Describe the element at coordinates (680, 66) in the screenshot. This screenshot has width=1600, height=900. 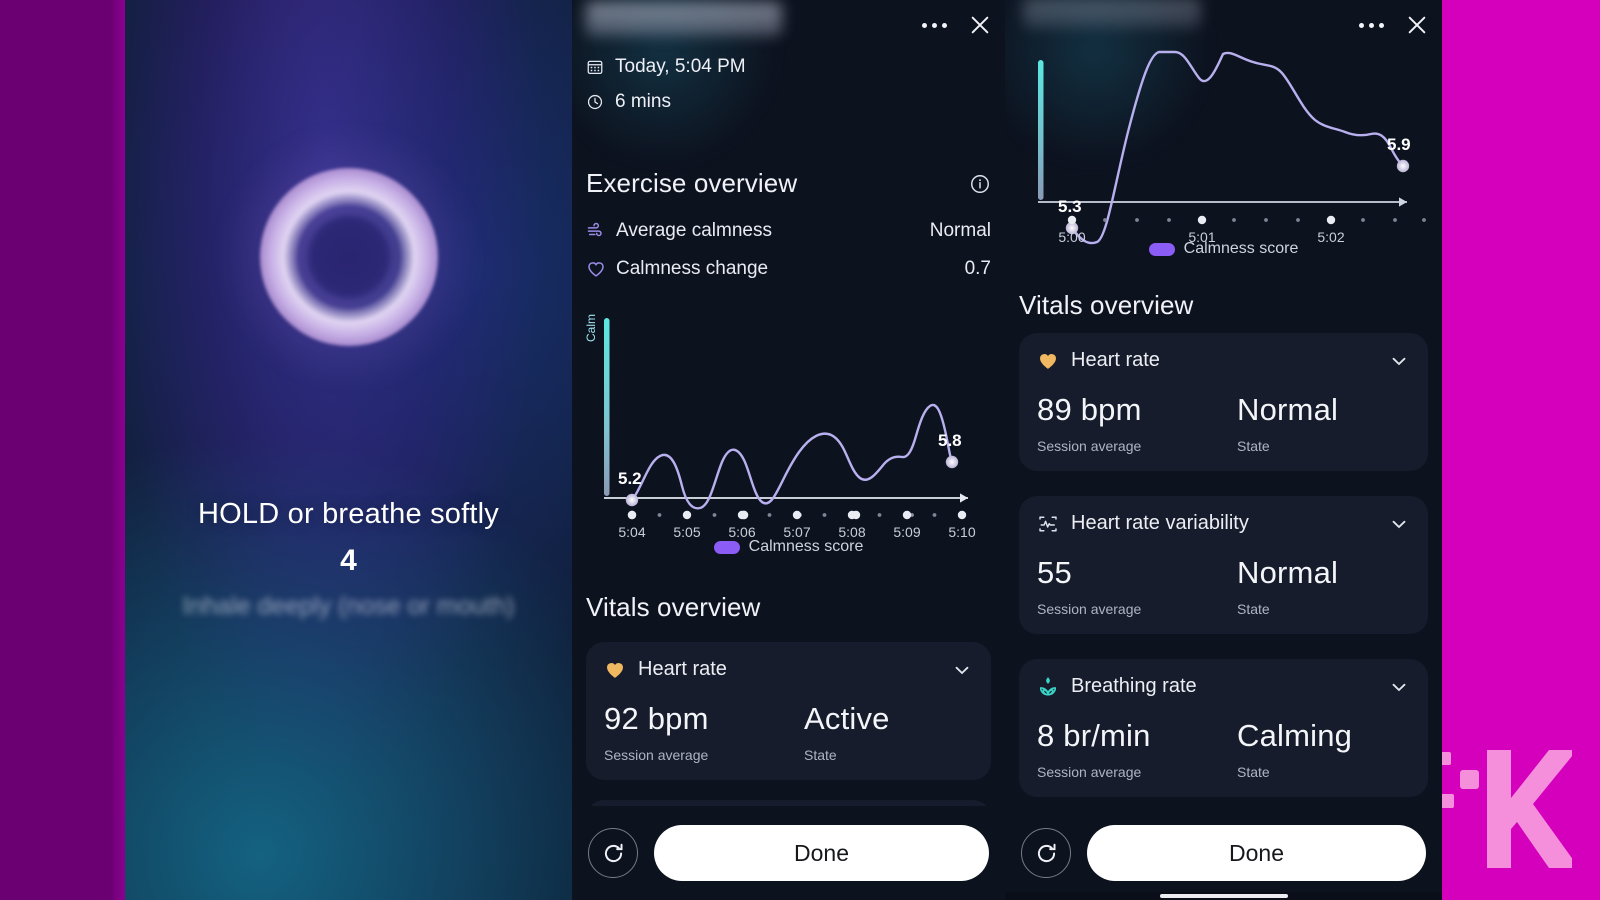
I see `meta-date-text: Today, 5:04 PM` at that location.